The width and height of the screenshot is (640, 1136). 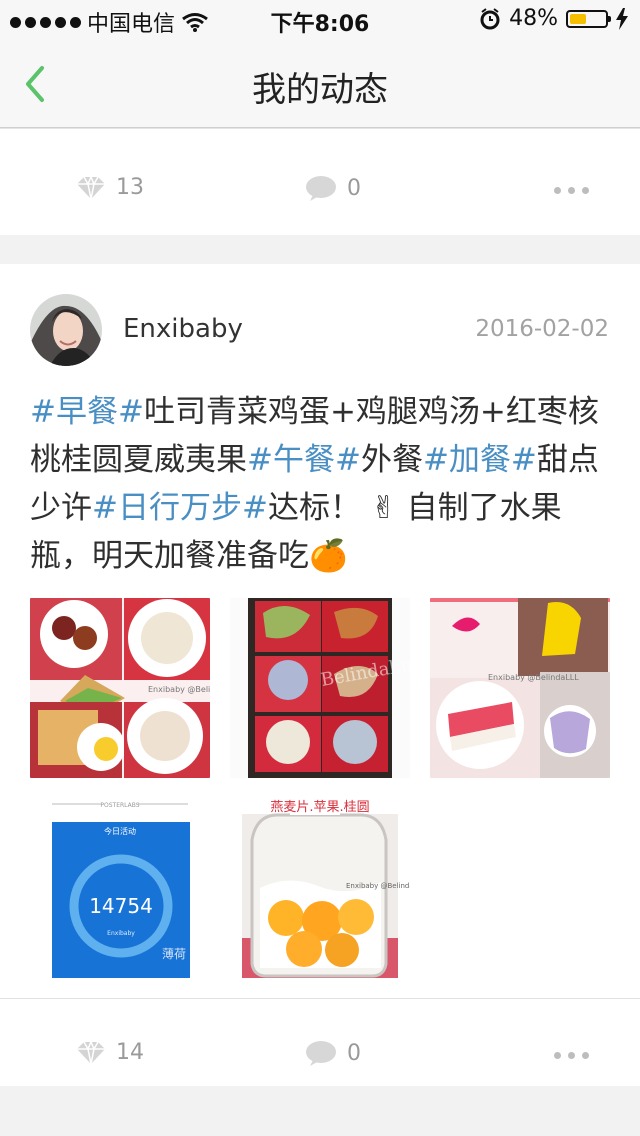 I want to click on charging-icon, so click(x=622, y=18).